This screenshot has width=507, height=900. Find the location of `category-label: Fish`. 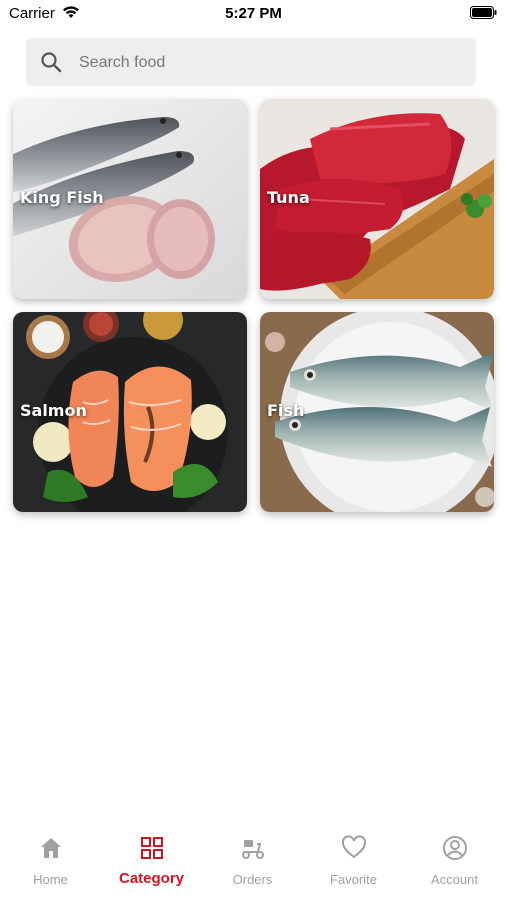

category-label: Fish is located at coordinates (286, 410).